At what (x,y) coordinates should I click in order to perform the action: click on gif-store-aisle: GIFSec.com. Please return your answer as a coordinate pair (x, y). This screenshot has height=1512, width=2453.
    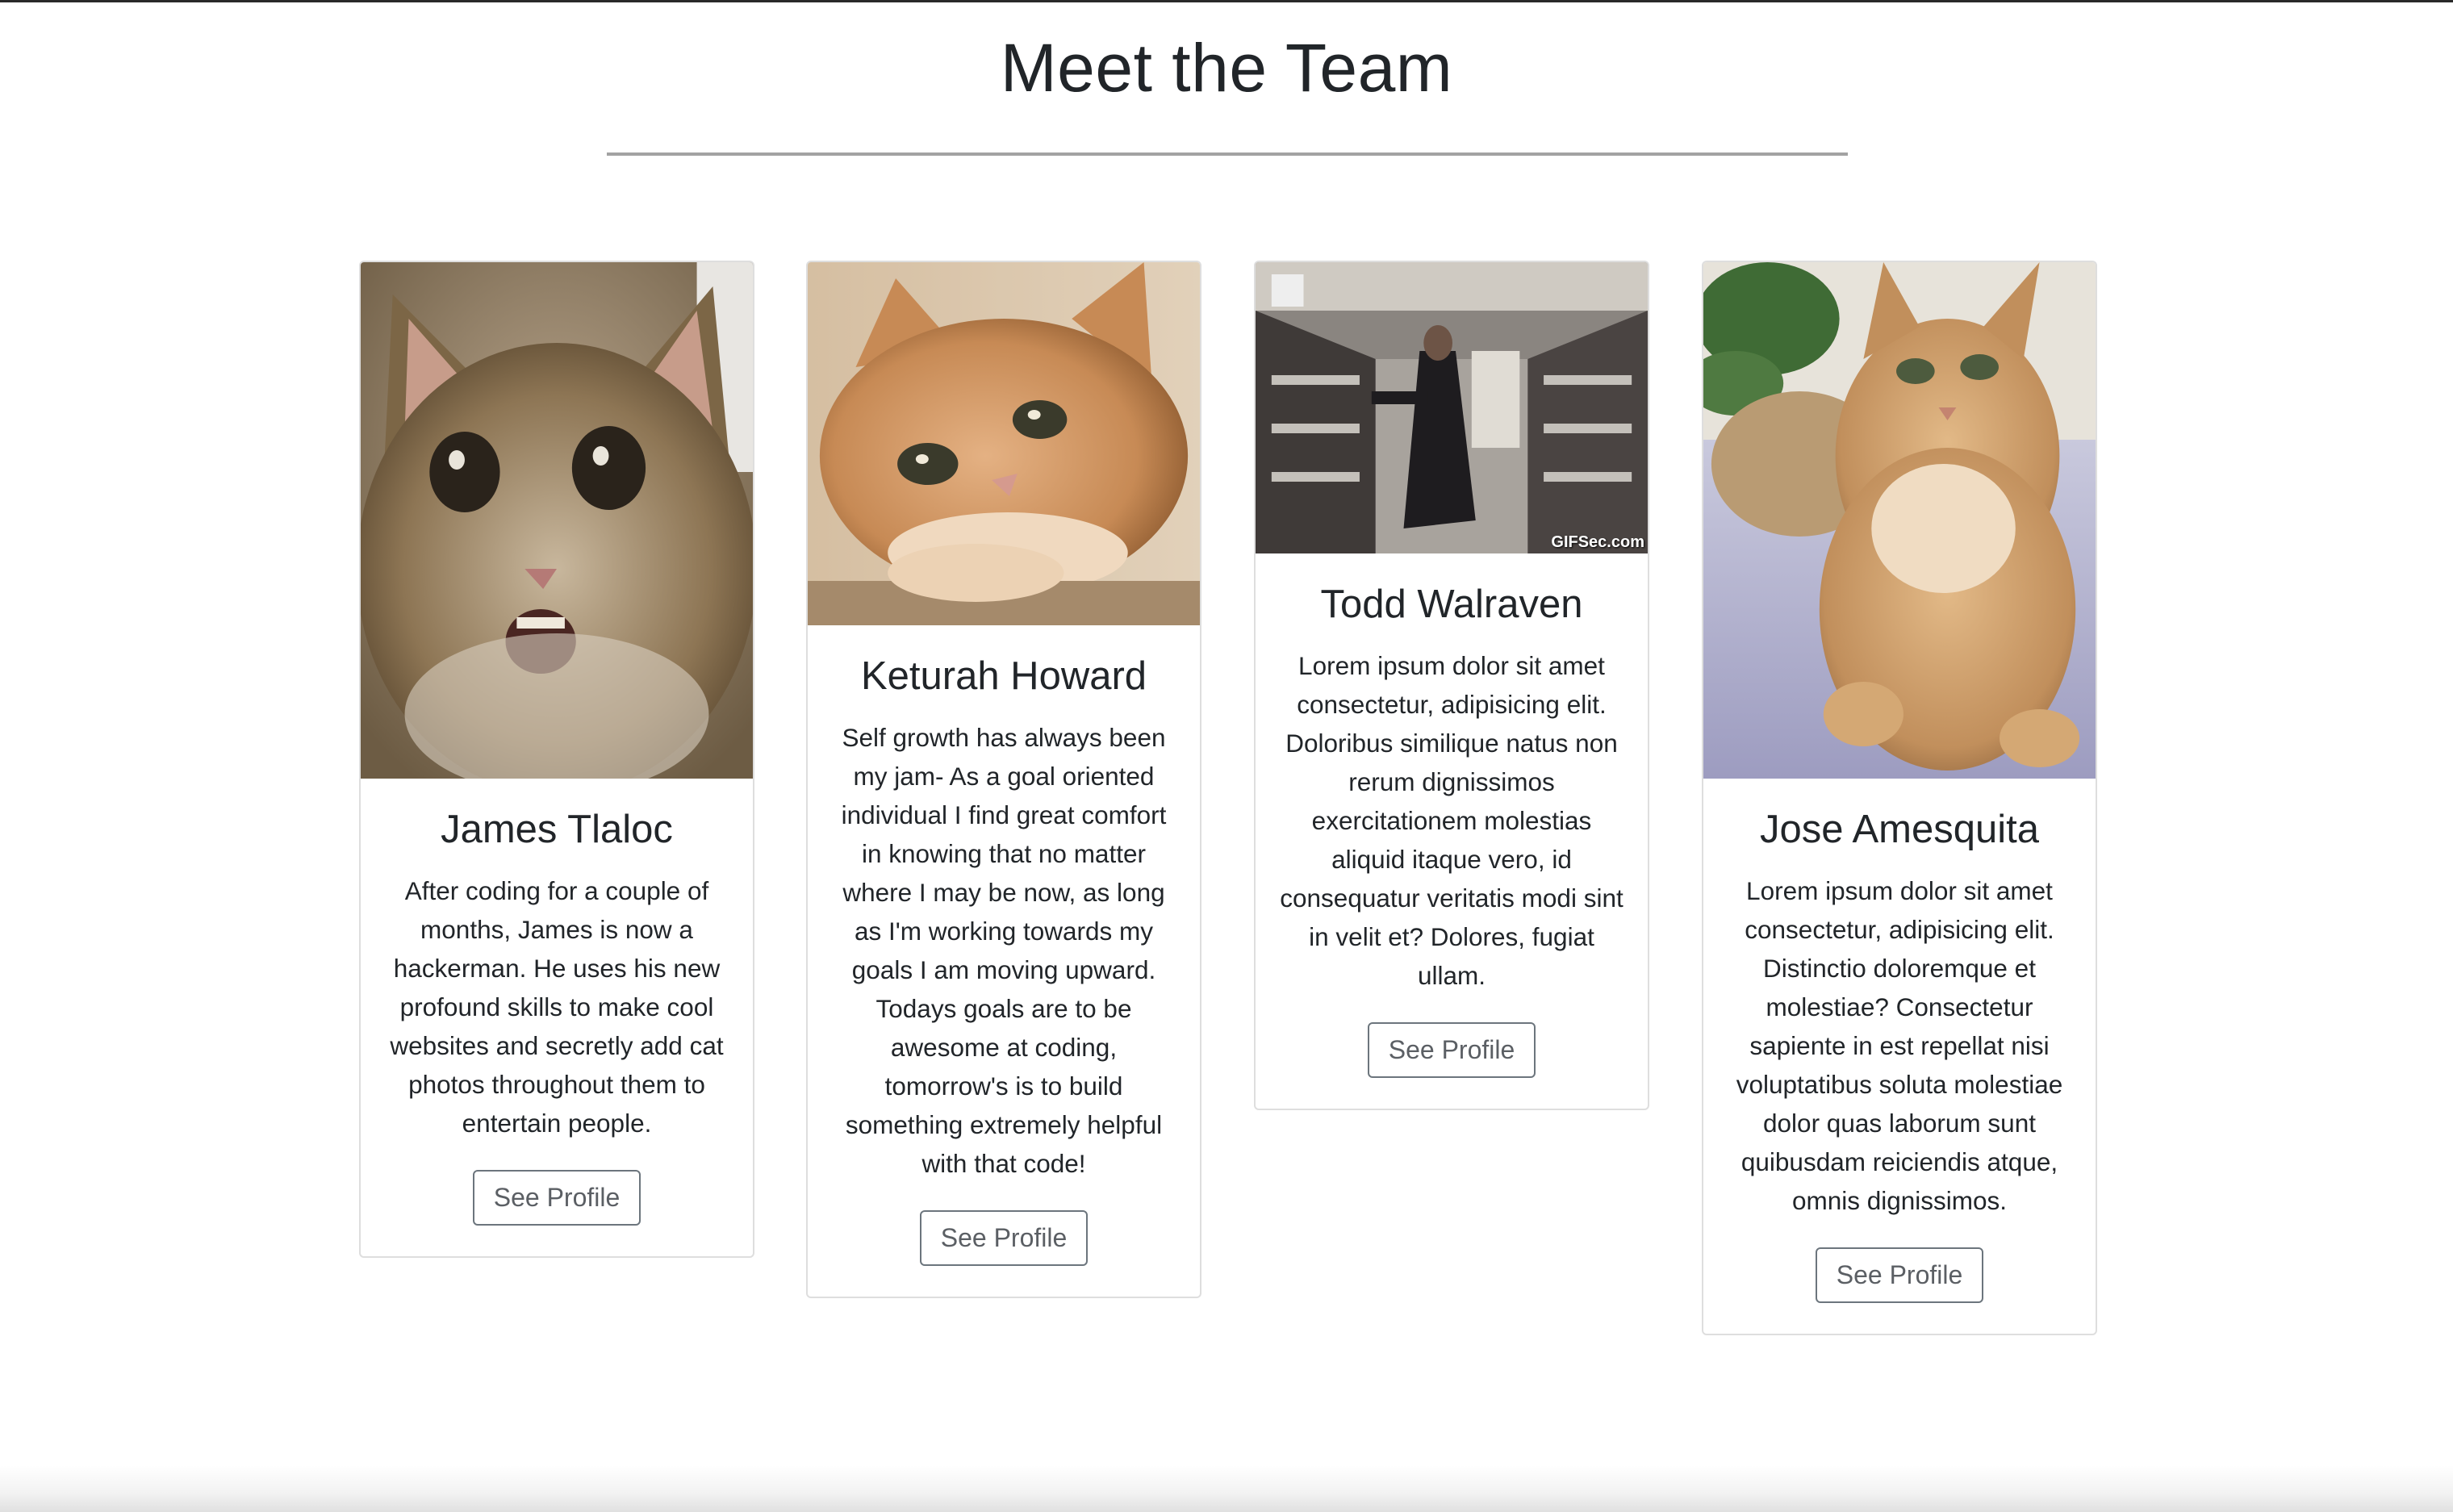
    Looking at the image, I should click on (1452, 407).